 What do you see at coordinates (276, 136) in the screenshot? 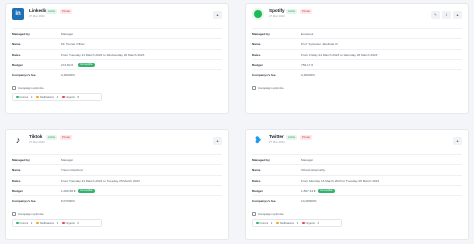
I see `campaign-name: Twitter` at bounding box center [276, 136].